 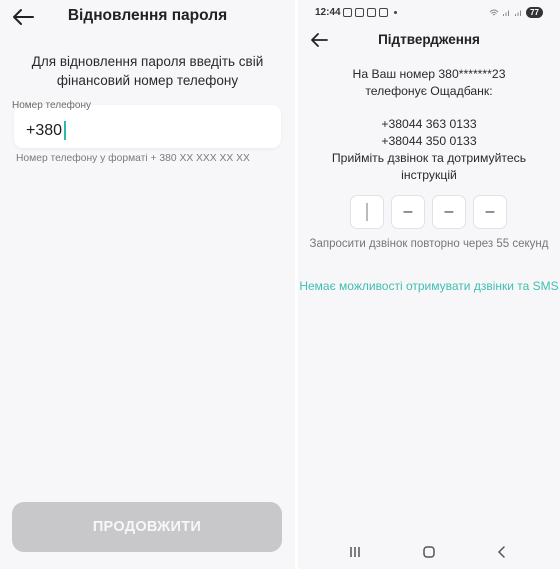 What do you see at coordinates (429, 175) in the screenshot?
I see `instruction-line: інструкцій` at bounding box center [429, 175].